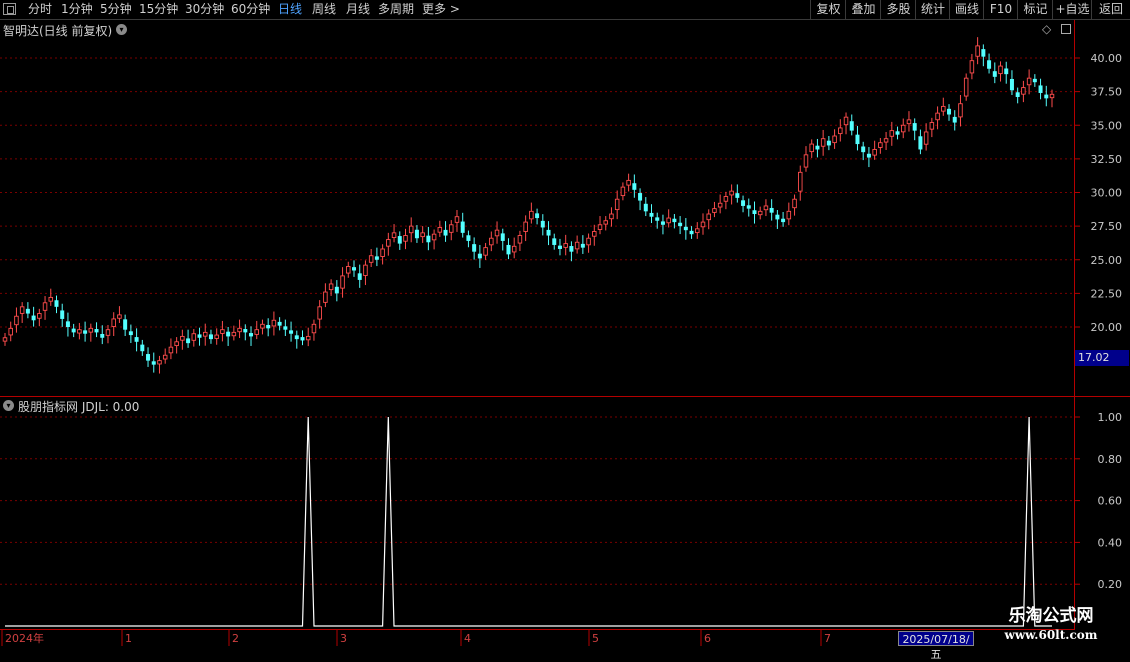 The image size is (1130, 662). What do you see at coordinates (827, 638) in the screenshot?
I see `x-tick-label: 7` at bounding box center [827, 638].